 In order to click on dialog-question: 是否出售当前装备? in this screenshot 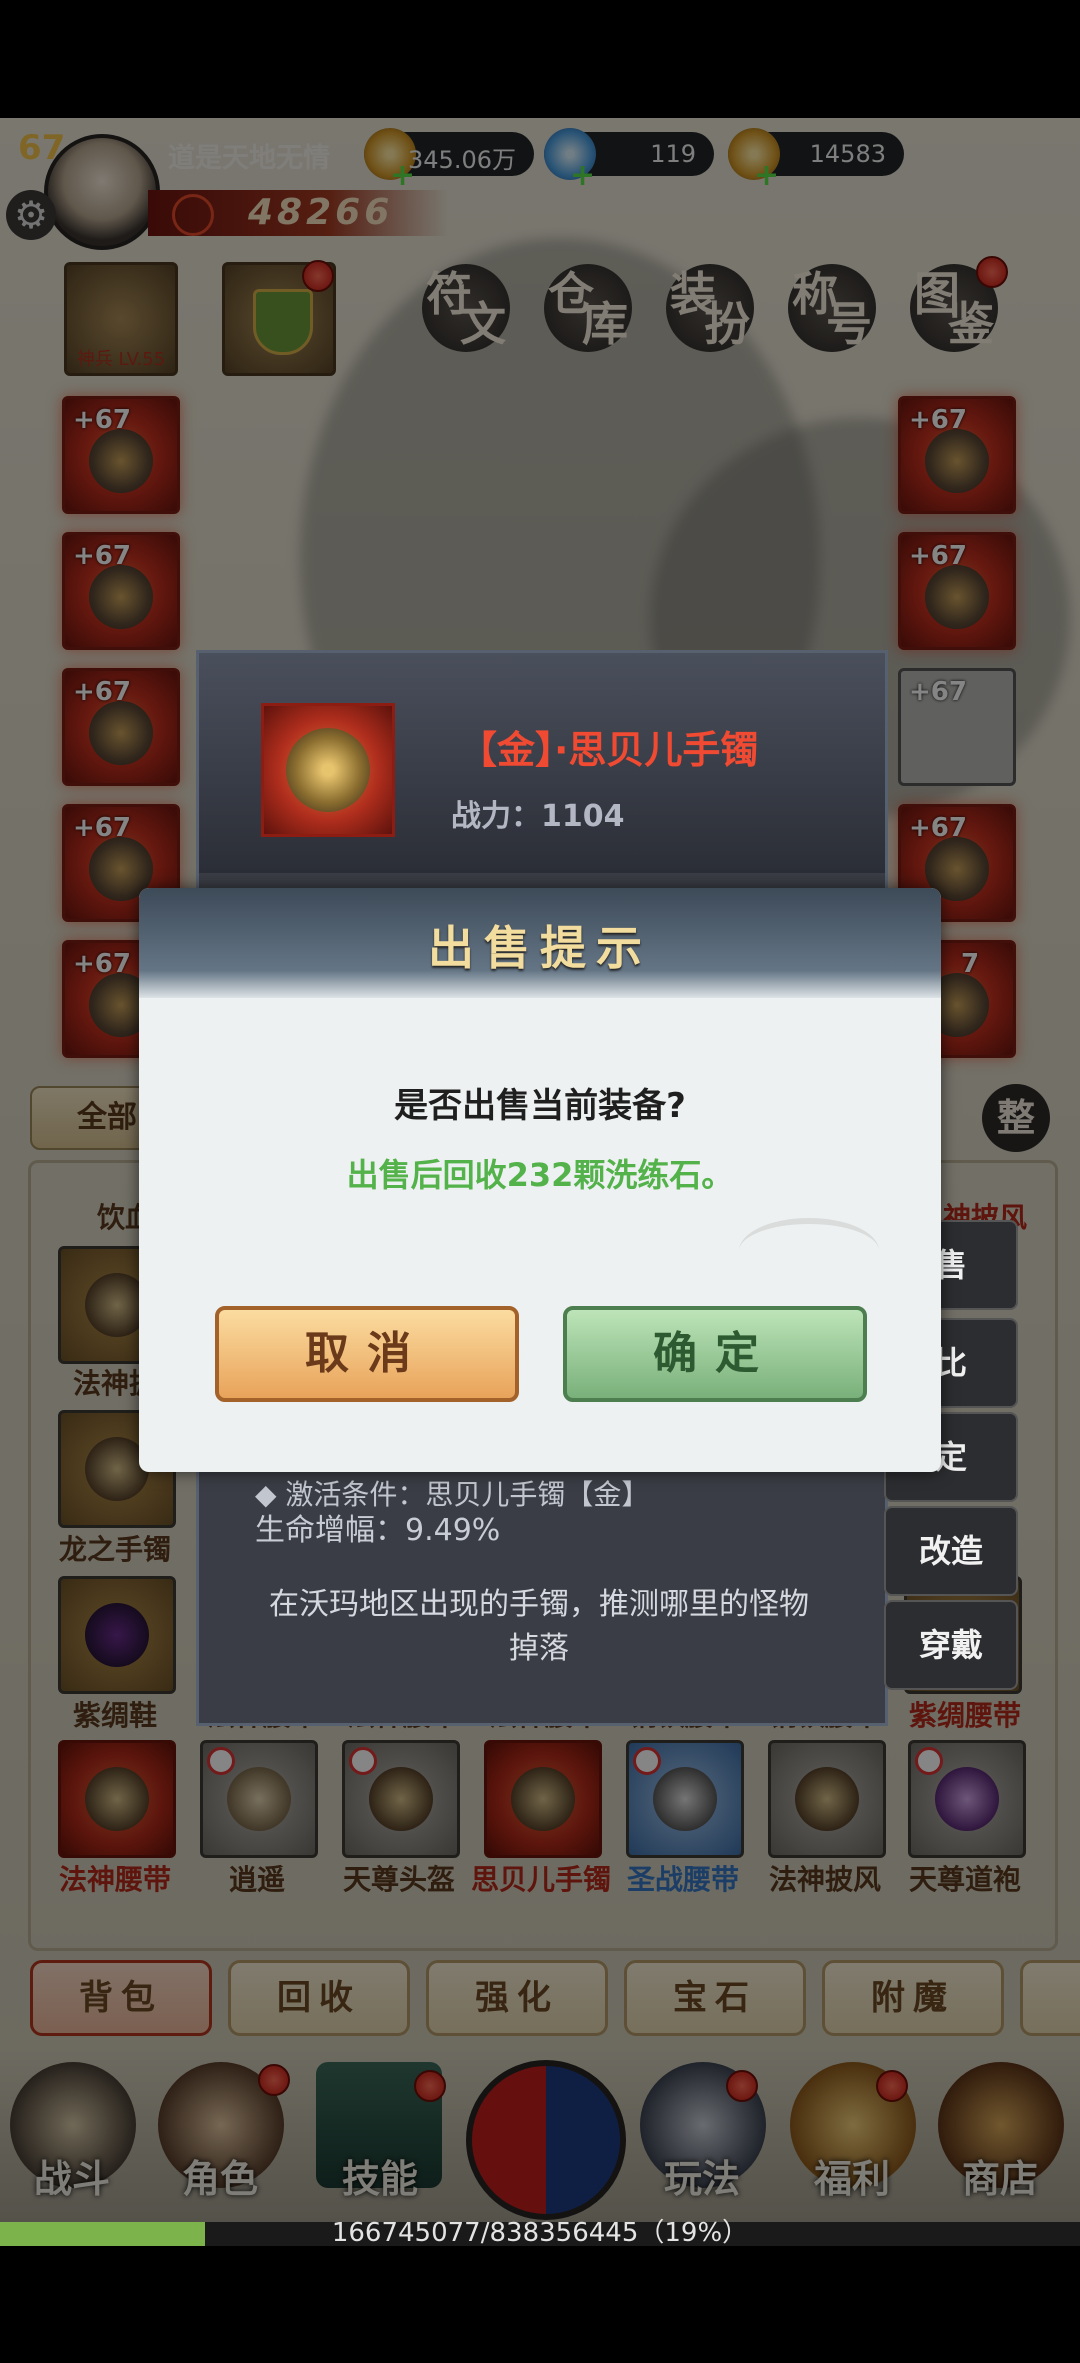, I will do `click(540, 1106)`.